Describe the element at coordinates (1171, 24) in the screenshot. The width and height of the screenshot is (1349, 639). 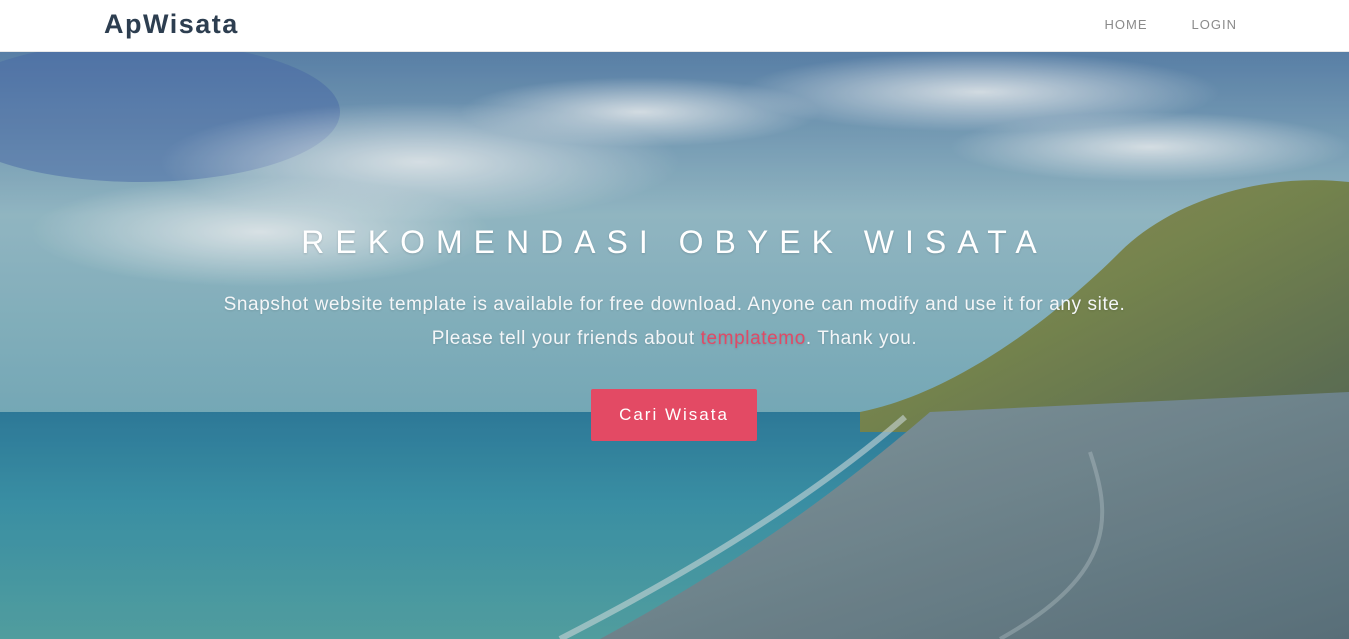
I see `nav-links: HOME LOGIN` at that location.